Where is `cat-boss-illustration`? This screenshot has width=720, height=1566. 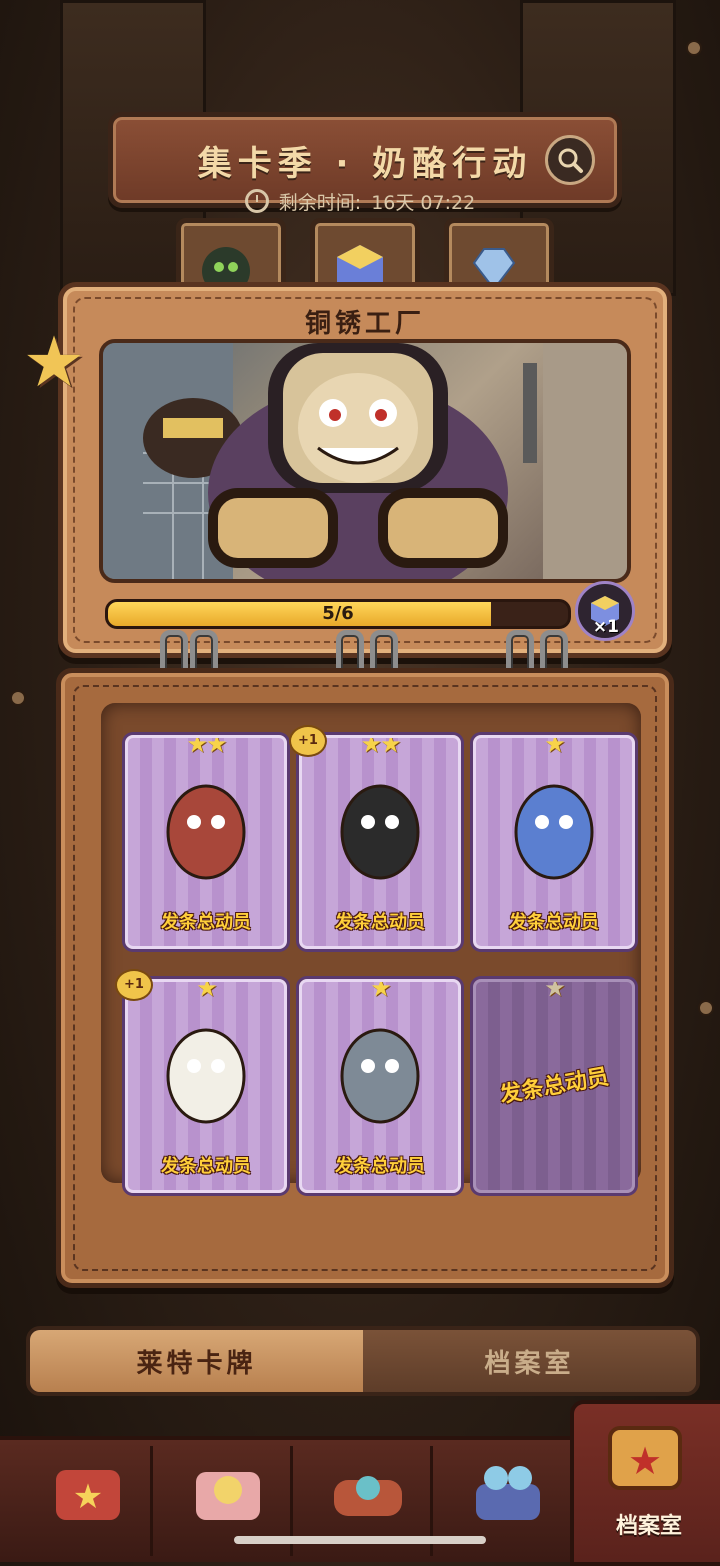
cat-boss-illustration is located at coordinates (365, 461).